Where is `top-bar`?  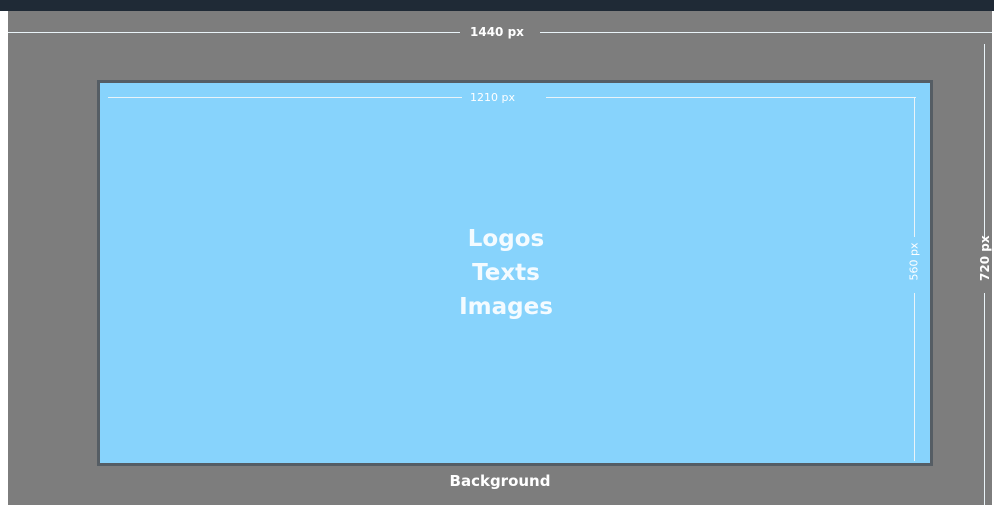 top-bar is located at coordinates (497, 5).